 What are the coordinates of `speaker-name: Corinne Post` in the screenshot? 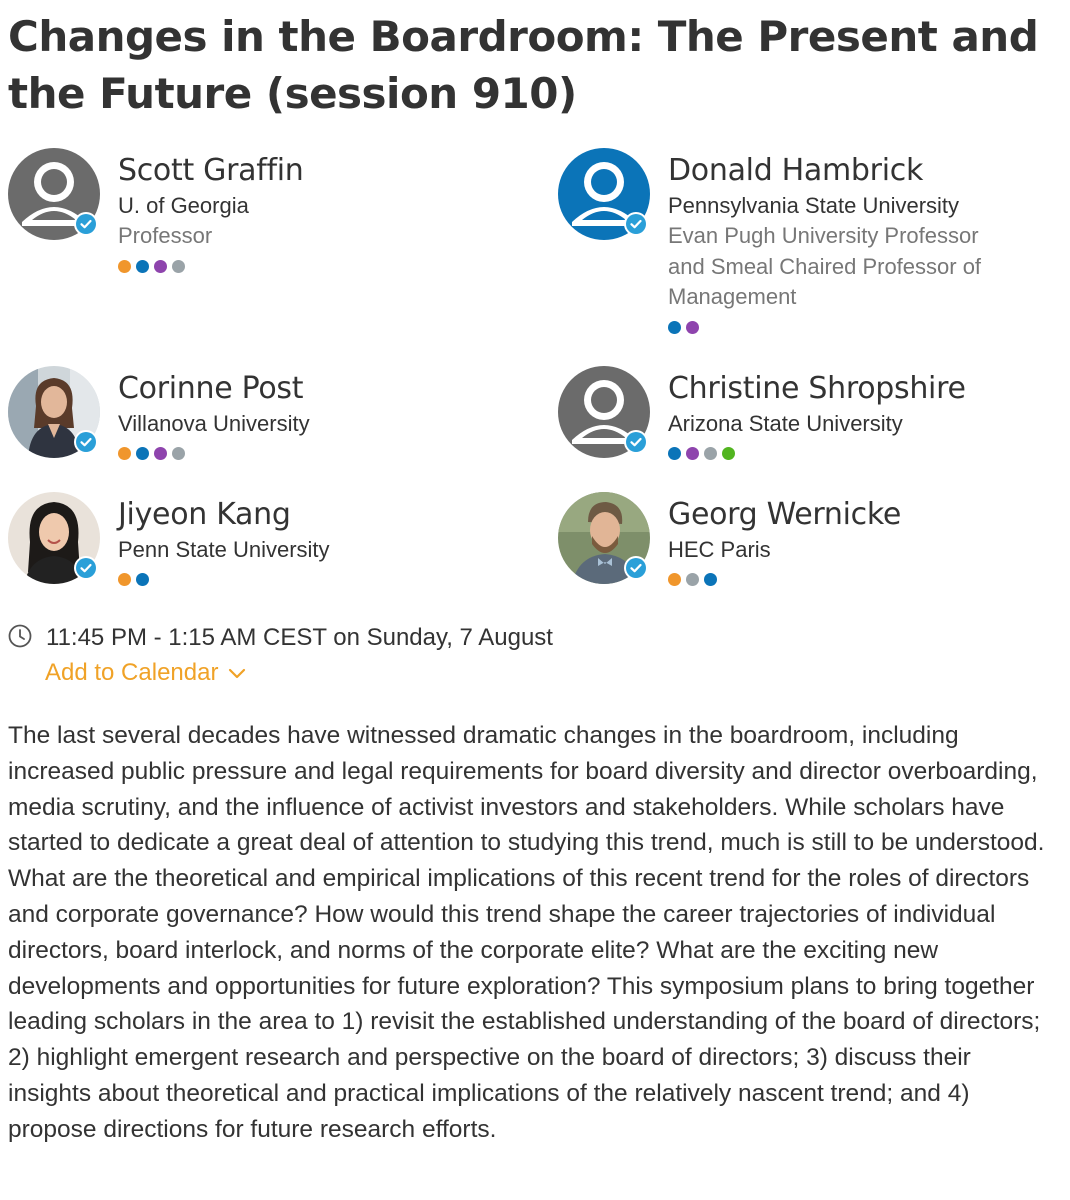 It's located at (318, 389).